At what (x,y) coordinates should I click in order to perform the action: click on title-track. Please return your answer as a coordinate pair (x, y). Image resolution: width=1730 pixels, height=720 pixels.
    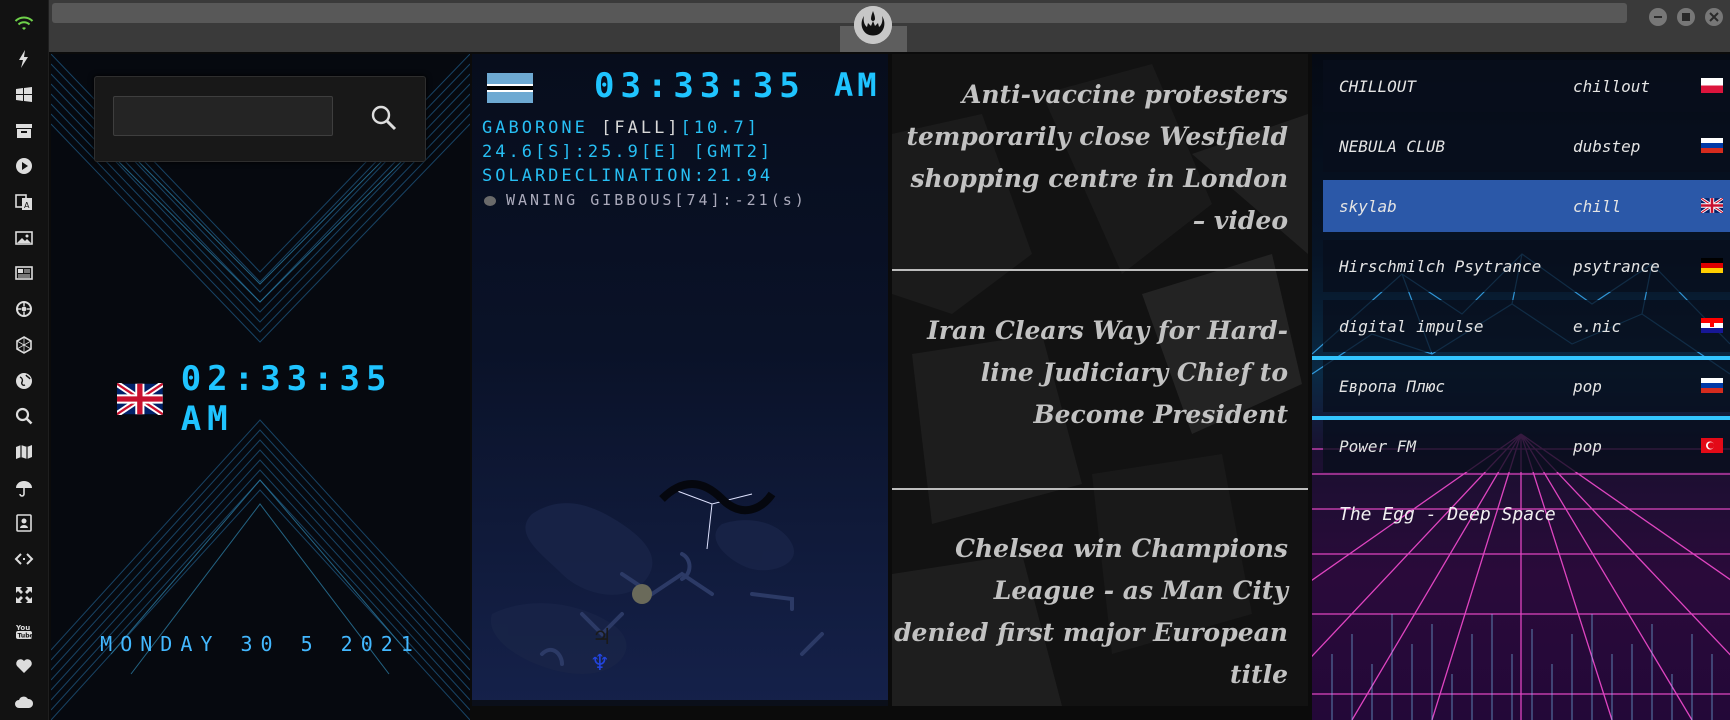
    Looking at the image, I should click on (839, 13).